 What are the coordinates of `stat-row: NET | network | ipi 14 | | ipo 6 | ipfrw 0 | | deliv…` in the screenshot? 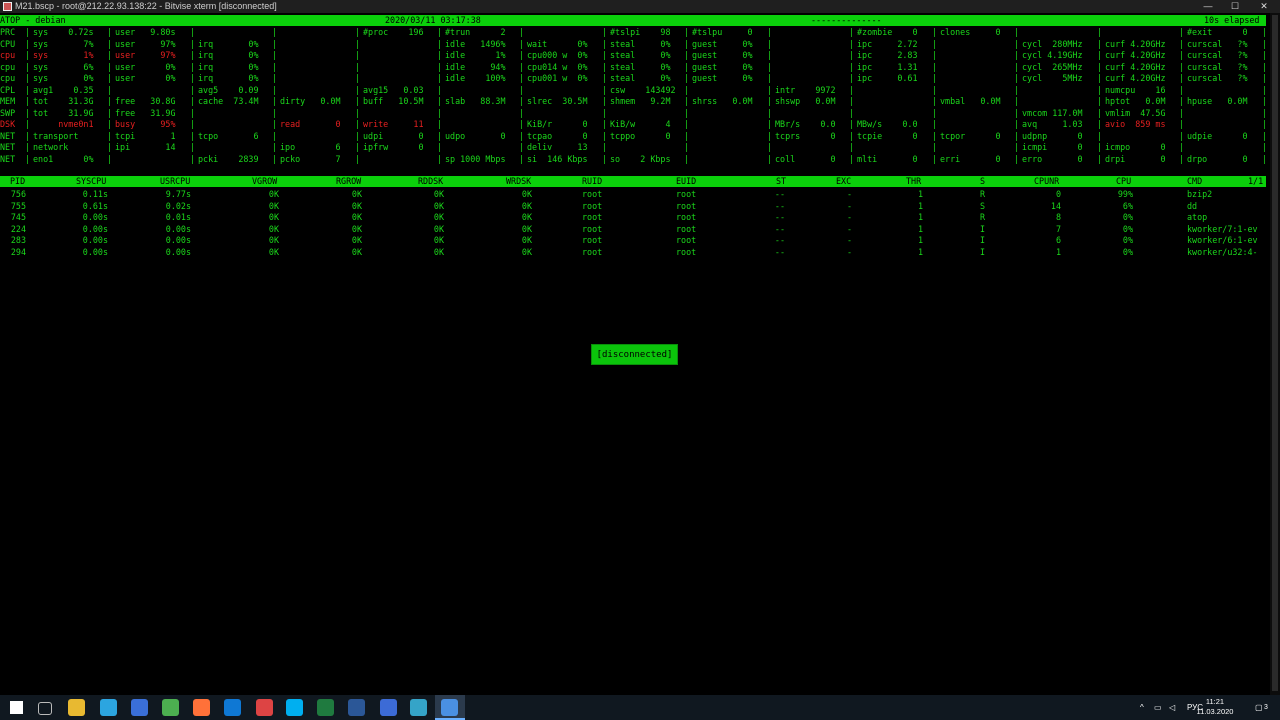 It's located at (634, 147).